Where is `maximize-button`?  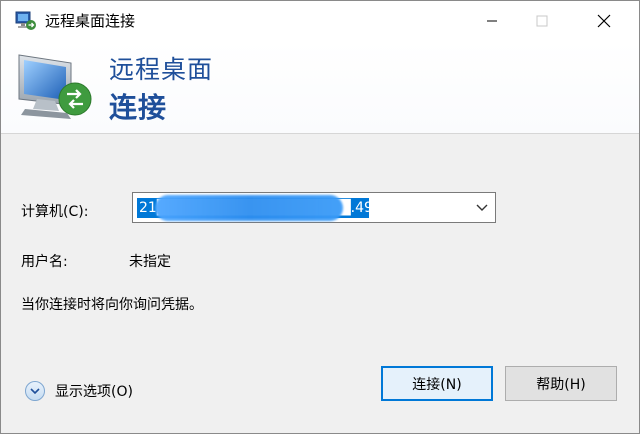 maximize-button is located at coordinates (542, 21).